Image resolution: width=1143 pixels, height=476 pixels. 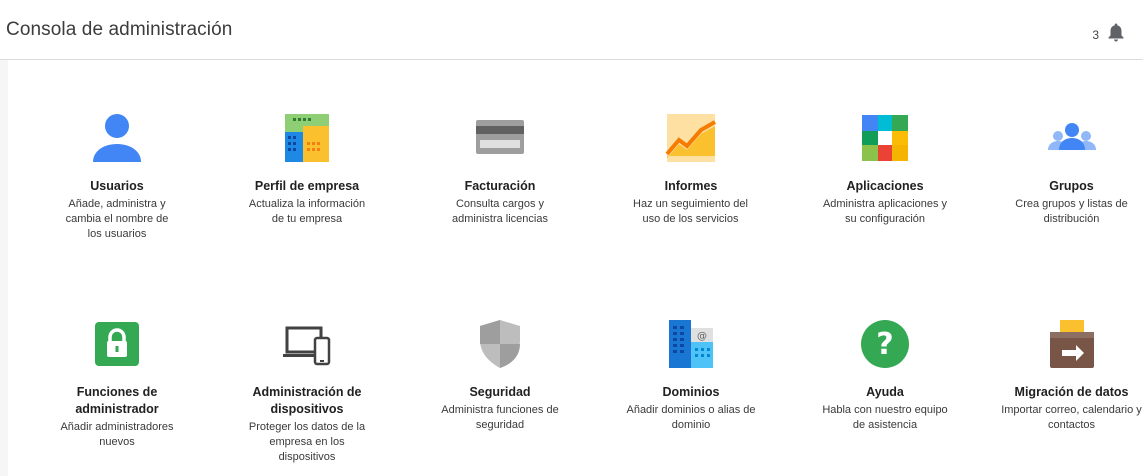 What do you see at coordinates (1071, 392) in the screenshot?
I see `tile-label: Migración de datos` at bounding box center [1071, 392].